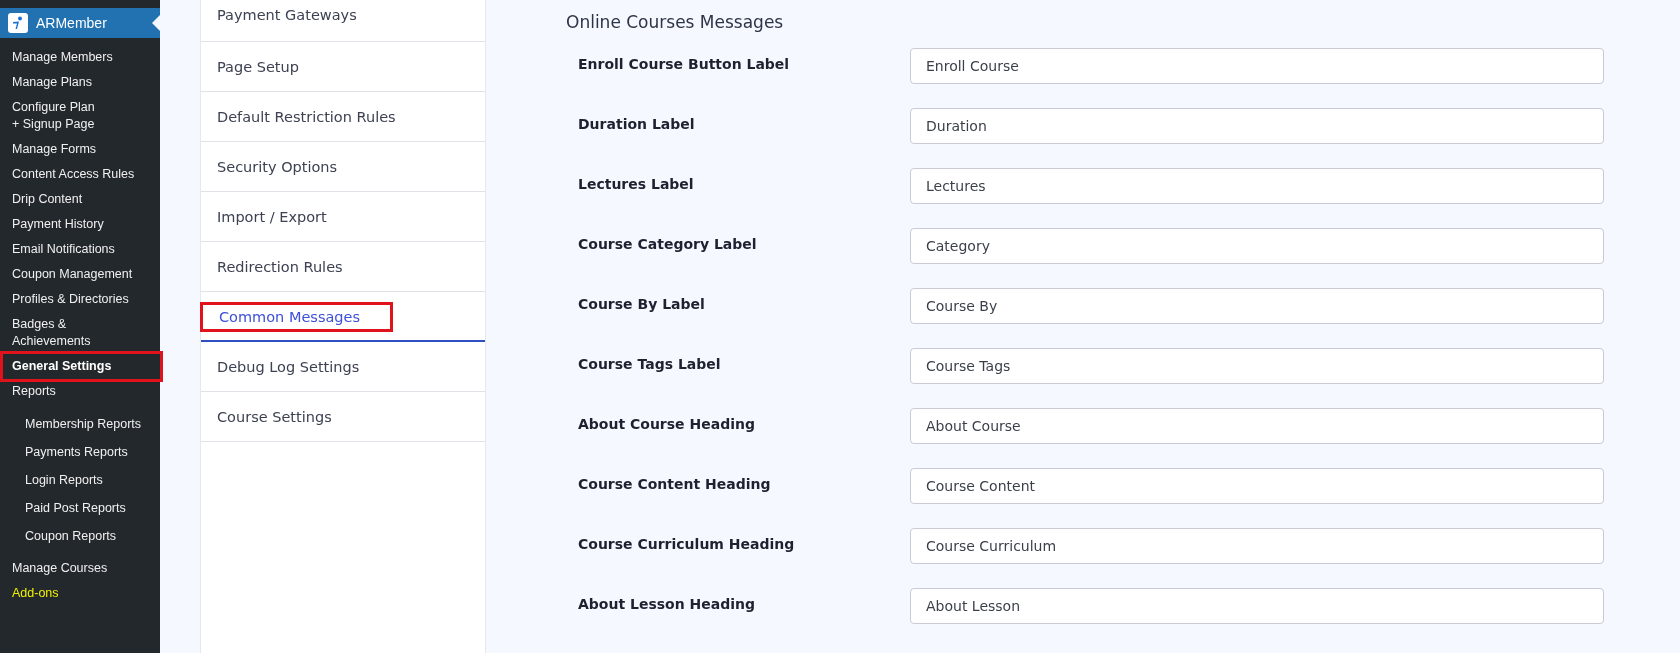 The width and height of the screenshot is (1680, 653). Describe the element at coordinates (343, 21) in the screenshot. I see `settings-tab: Payment Gateways` at that location.